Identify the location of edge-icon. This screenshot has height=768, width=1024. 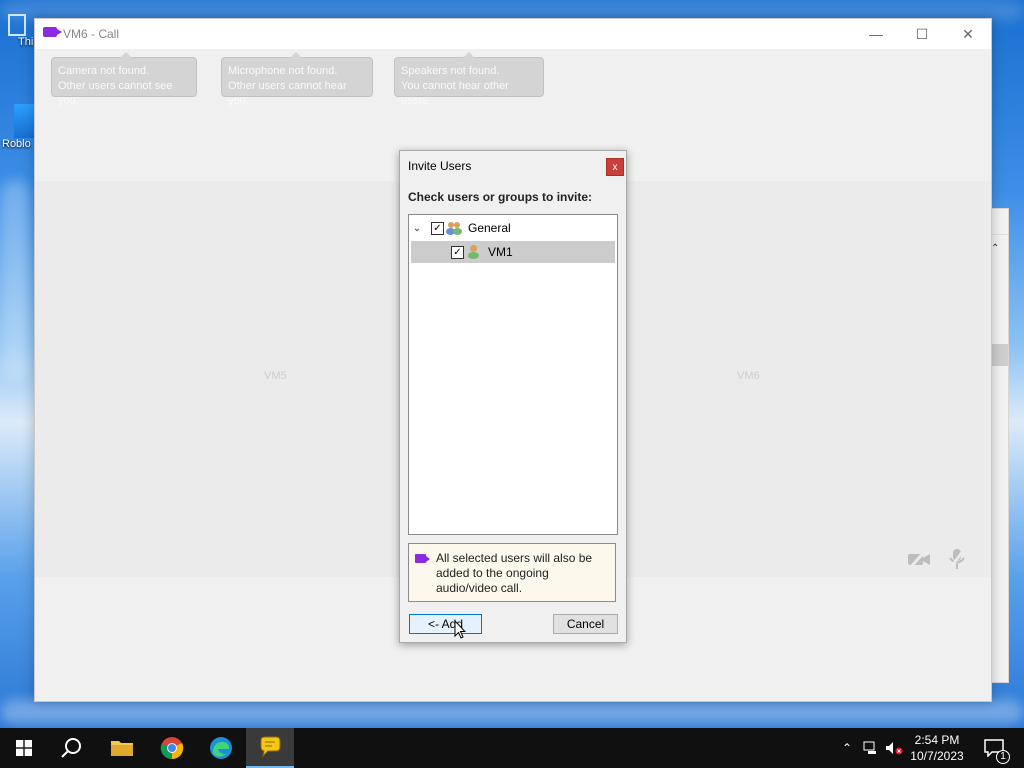
(221, 748).